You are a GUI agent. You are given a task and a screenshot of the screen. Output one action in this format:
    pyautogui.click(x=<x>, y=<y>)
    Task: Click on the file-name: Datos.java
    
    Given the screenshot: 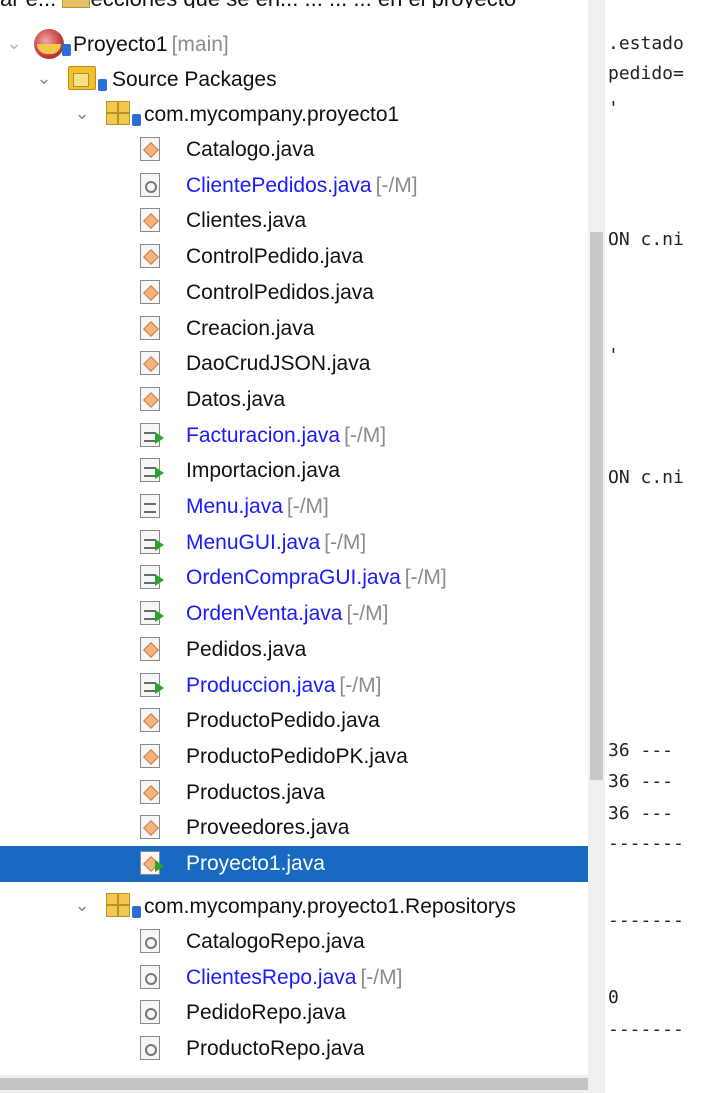 What is the action you would take?
    pyautogui.click(x=236, y=399)
    